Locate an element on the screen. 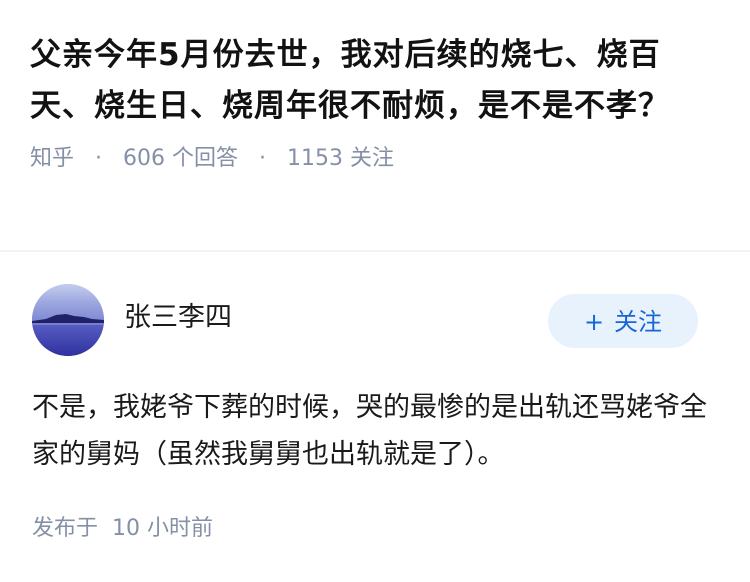 The image size is (750, 582). published-label: 发布于 is located at coordinates (65, 528).